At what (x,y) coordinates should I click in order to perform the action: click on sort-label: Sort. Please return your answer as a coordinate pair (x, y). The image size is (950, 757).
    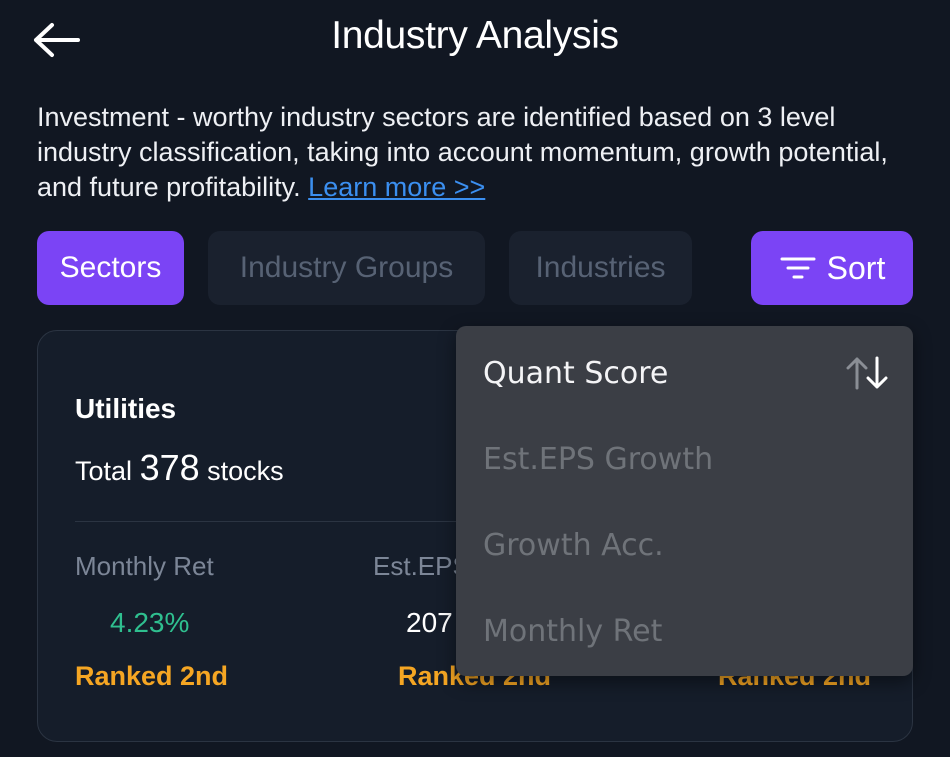
    Looking at the image, I should click on (856, 267).